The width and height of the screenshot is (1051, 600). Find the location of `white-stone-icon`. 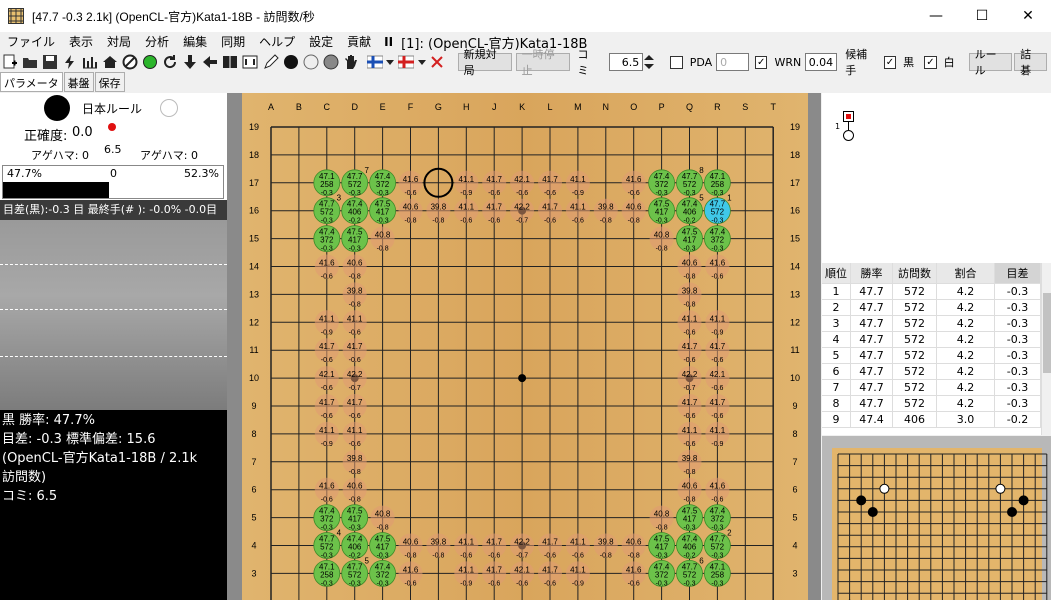

white-stone-icon is located at coordinates (310, 62).